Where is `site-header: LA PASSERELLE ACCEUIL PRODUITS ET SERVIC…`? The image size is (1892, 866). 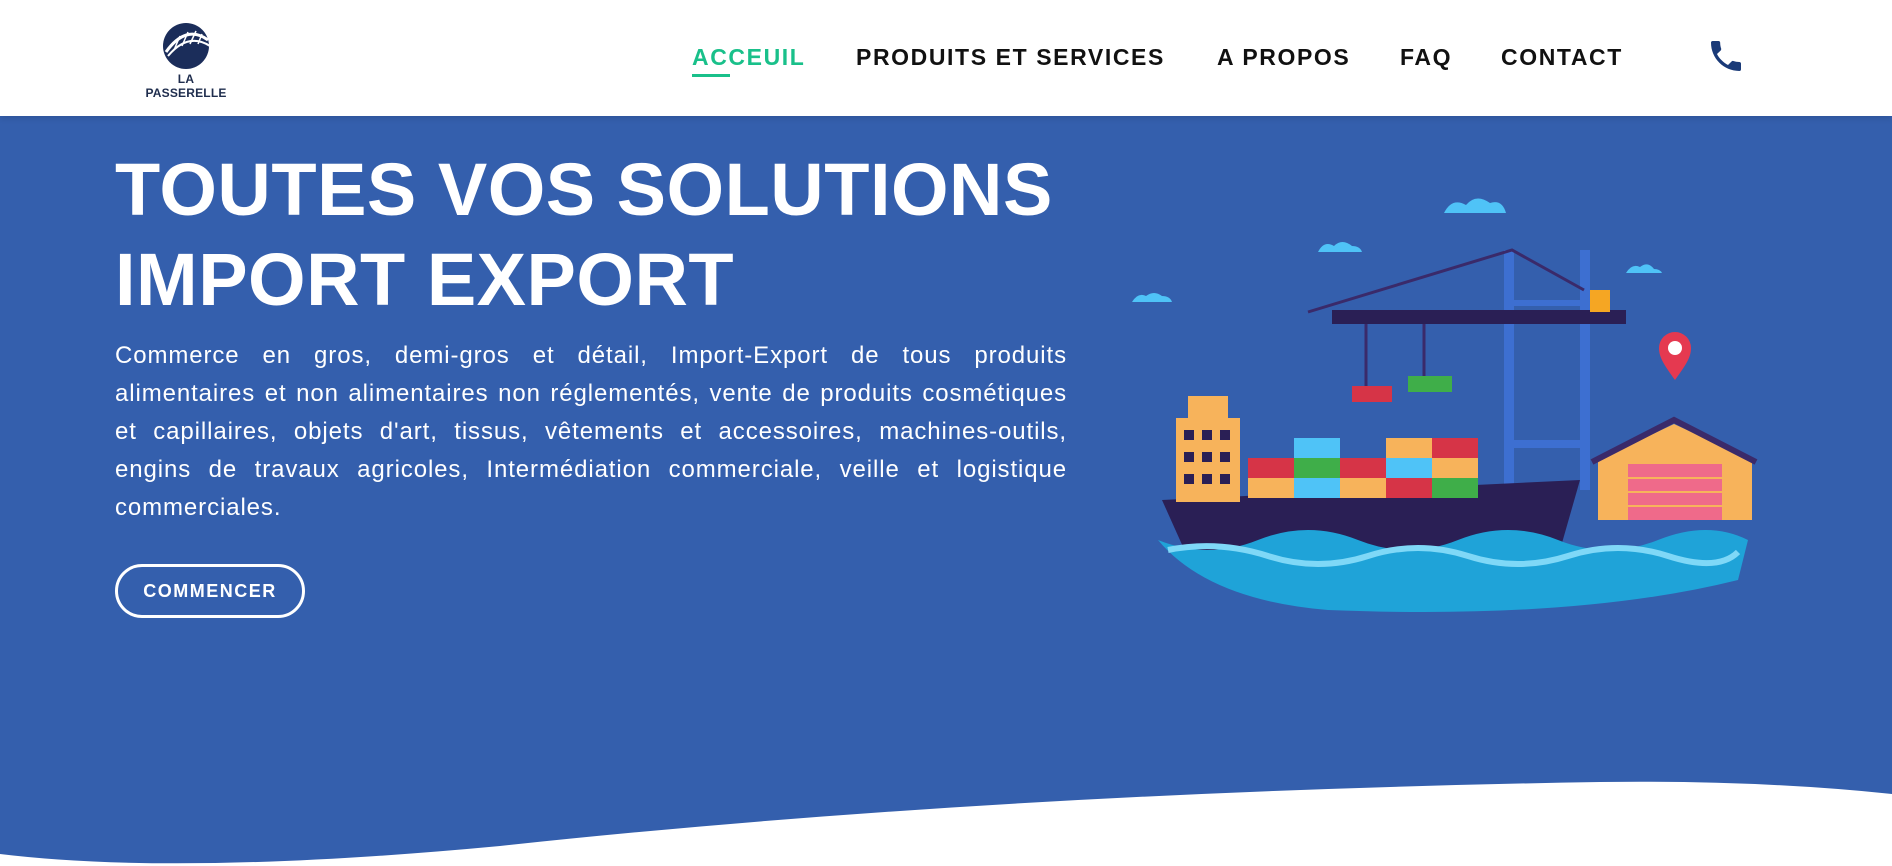
site-header: LA PASSERELLE ACCEUIL PRODUITS ET SERVIC… is located at coordinates (946, 58).